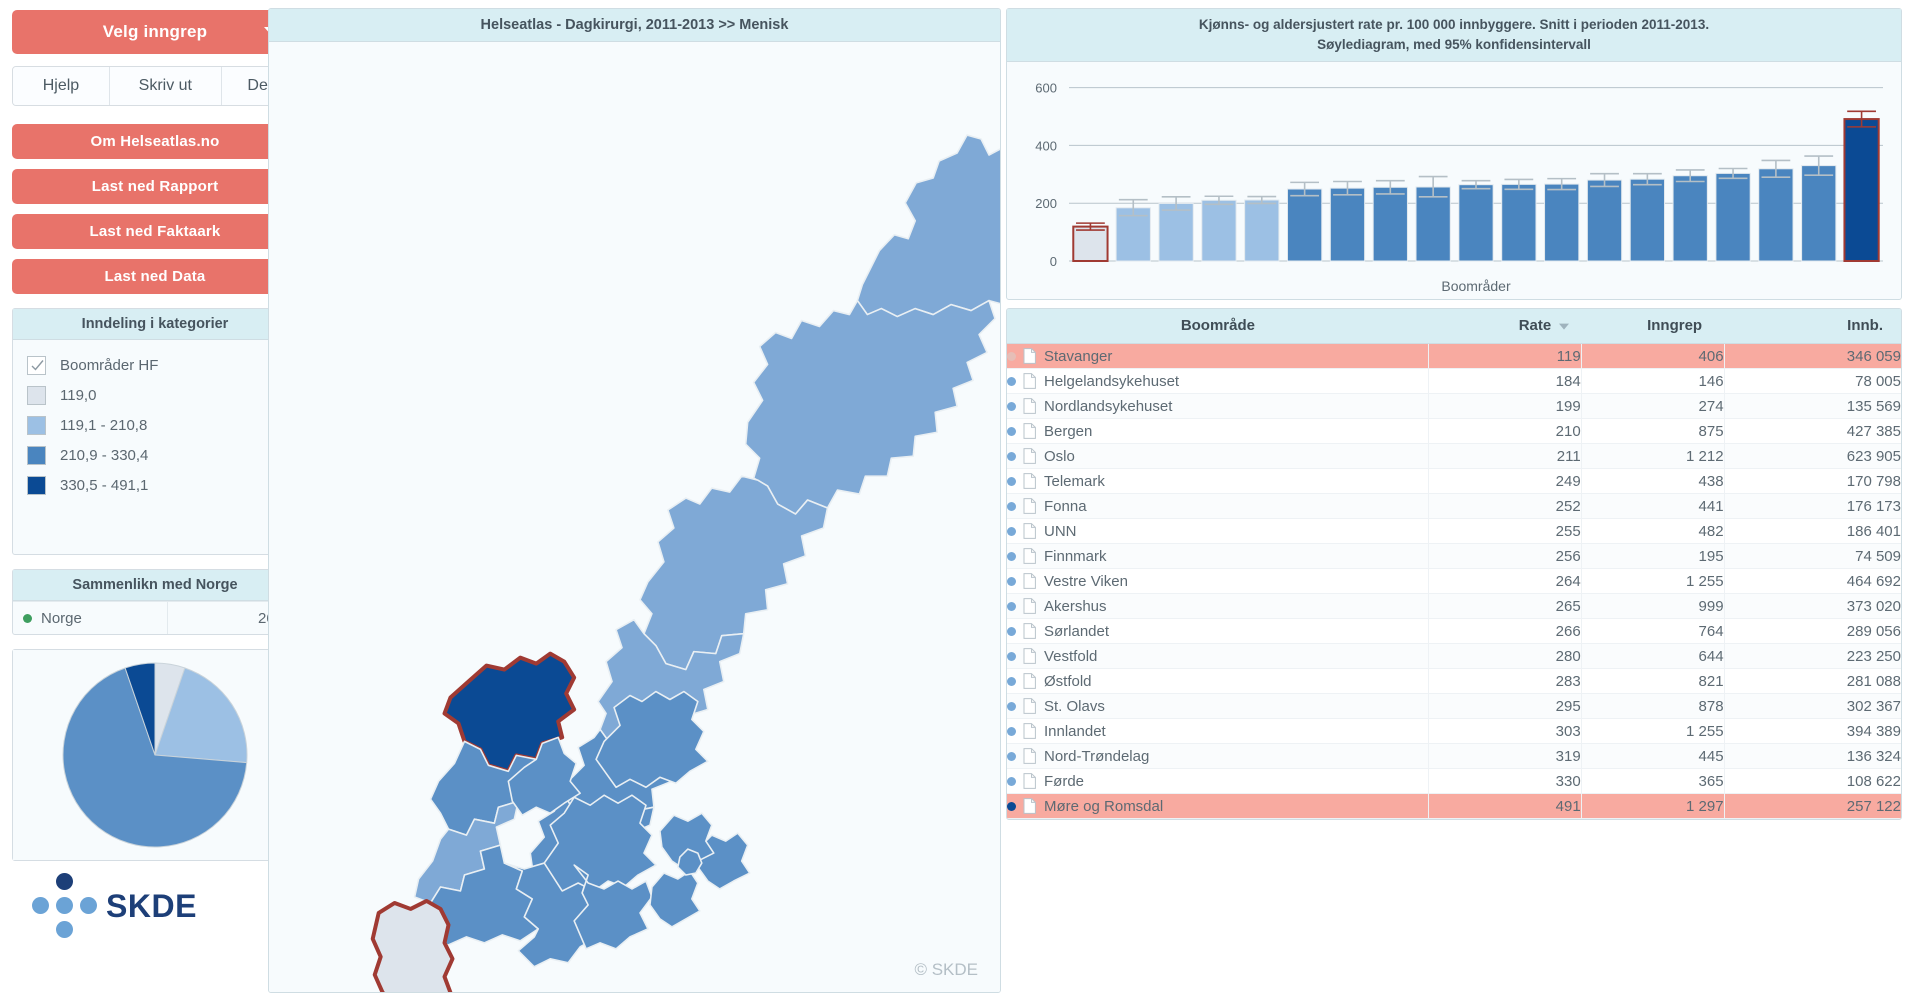  I want to click on column-header-innb: Innb., so click(1812, 326).